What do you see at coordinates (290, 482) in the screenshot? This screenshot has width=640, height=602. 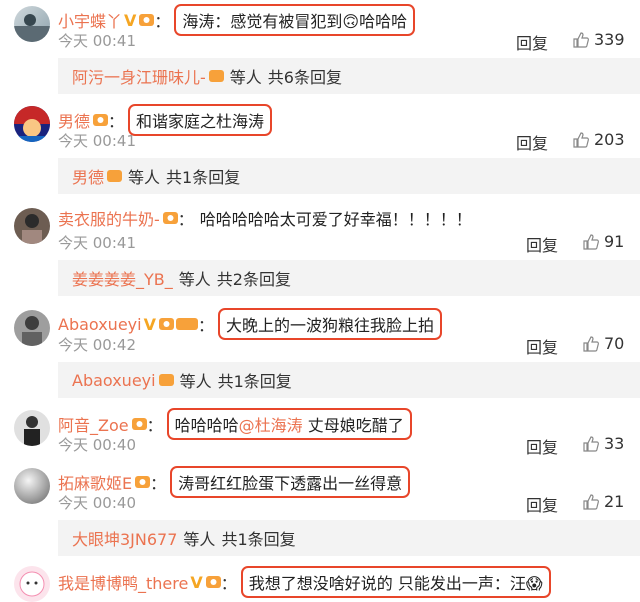 I see `comment-text: 涛哥红红脸蛋下透露出一丝得意` at bounding box center [290, 482].